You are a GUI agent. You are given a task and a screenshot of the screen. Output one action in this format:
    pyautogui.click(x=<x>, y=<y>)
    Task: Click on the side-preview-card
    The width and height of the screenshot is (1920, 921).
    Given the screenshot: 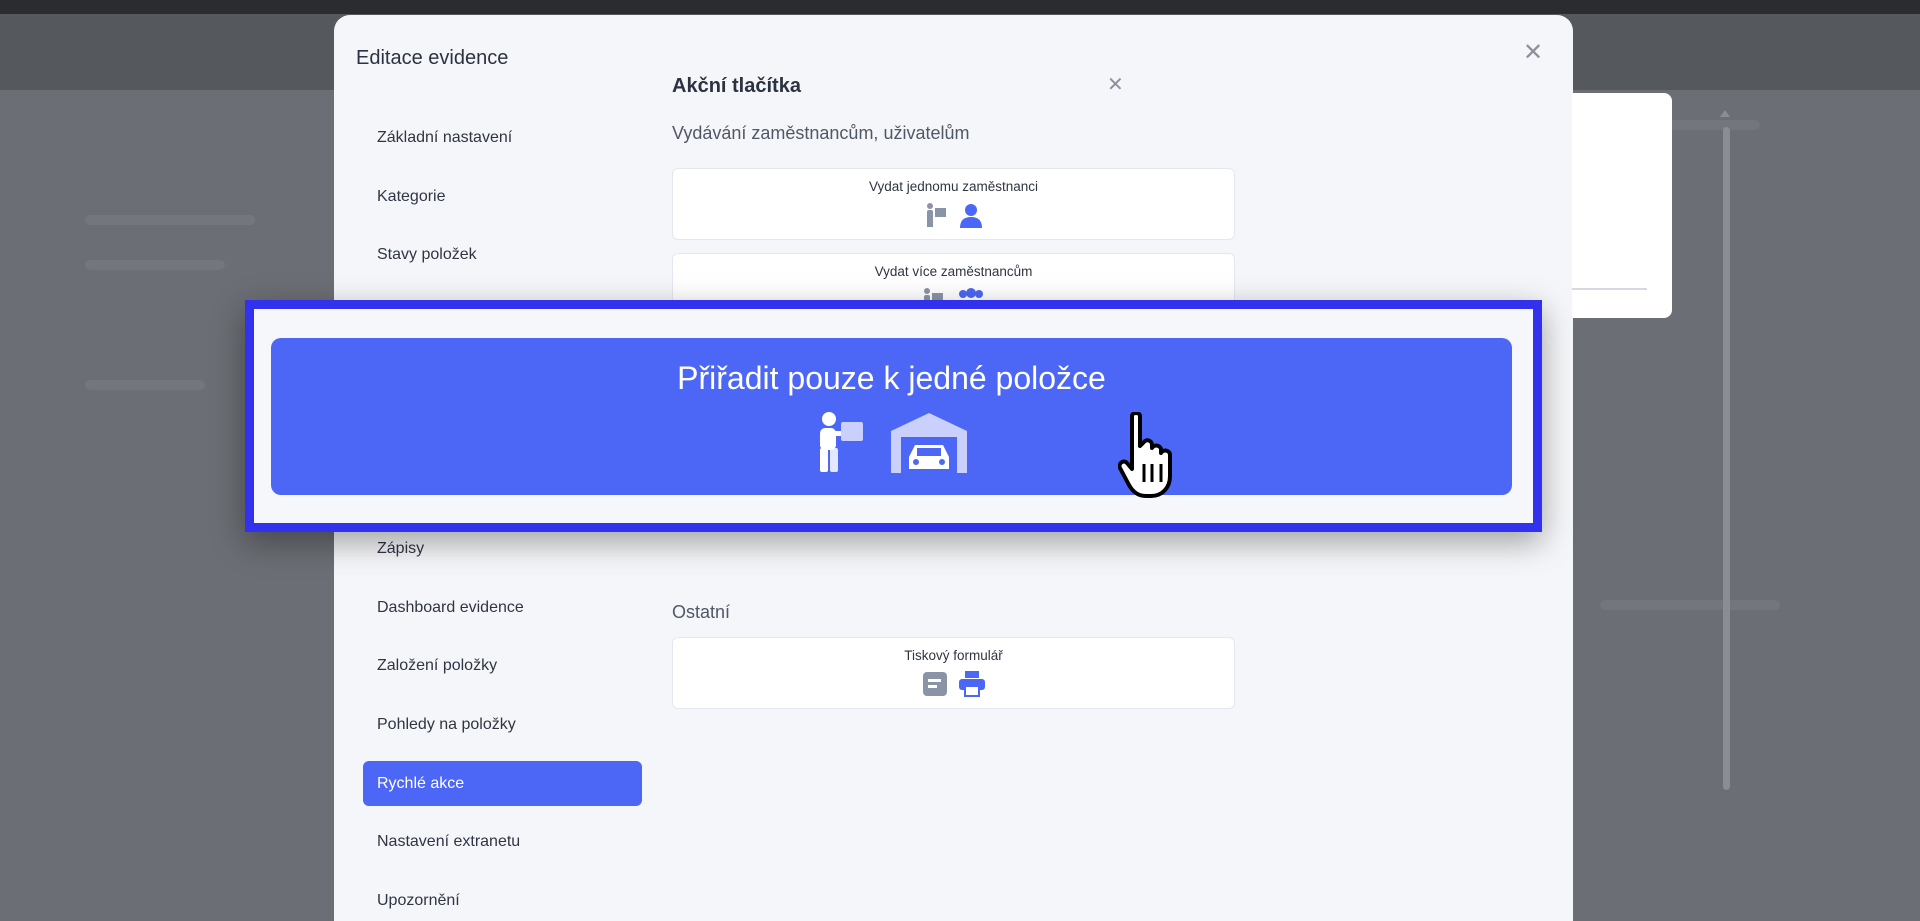 What is the action you would take?
    pyautogui.click(x=1622, y=205)
    